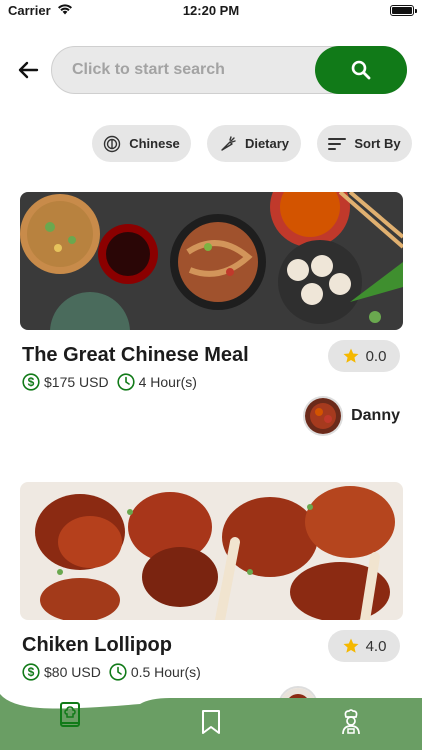  Describe the element at coordinates (167, 382) in the screenshot. I see `recipe-duration: 4 Hour(s)` at that location.